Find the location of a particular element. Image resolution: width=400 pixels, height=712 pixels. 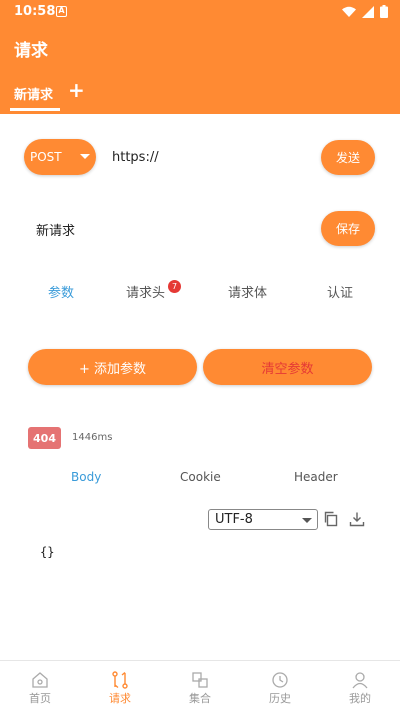

tab-params: 参数 is located at coordinates (61, 291).